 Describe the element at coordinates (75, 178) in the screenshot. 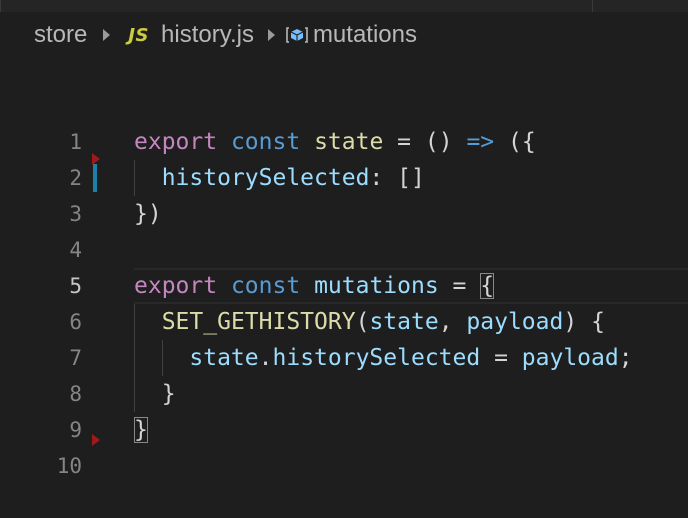

I see `line-number: 2` at that location.